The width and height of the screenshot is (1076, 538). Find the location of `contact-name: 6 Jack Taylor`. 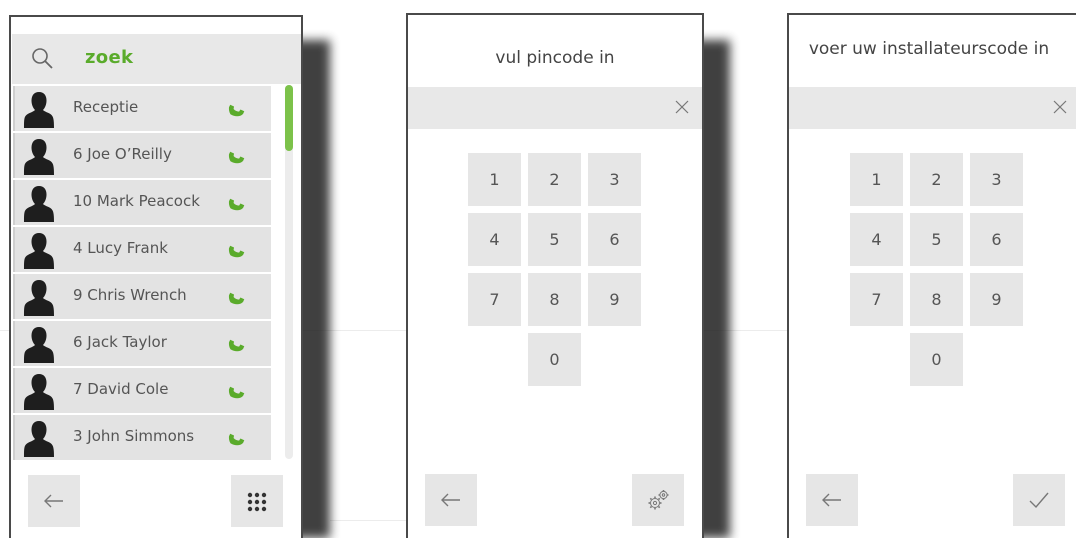

contact-name: 6 Jack Taylor is located at coordinates (120, 342).